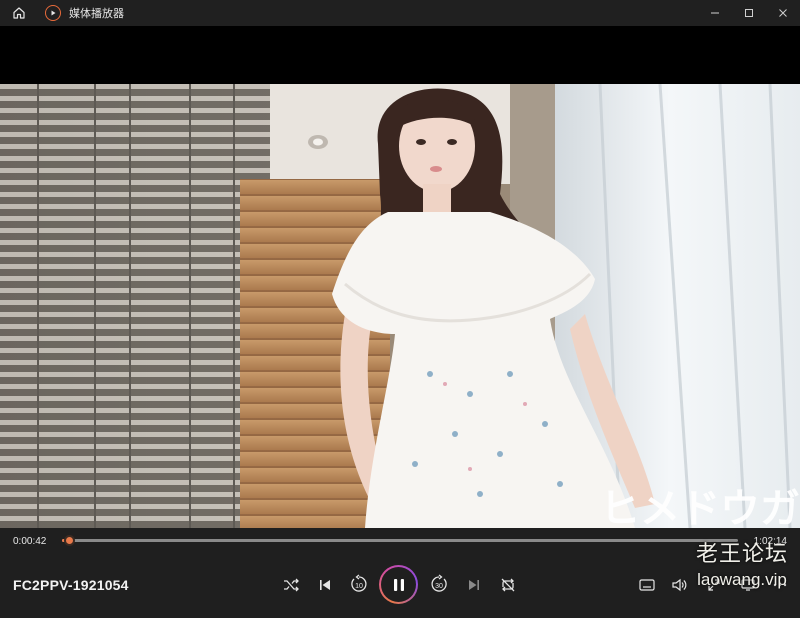 Image resolution: width=800 pixels, height=618 pixels. I want to click on rewind-button: 10, so click(359, 584).